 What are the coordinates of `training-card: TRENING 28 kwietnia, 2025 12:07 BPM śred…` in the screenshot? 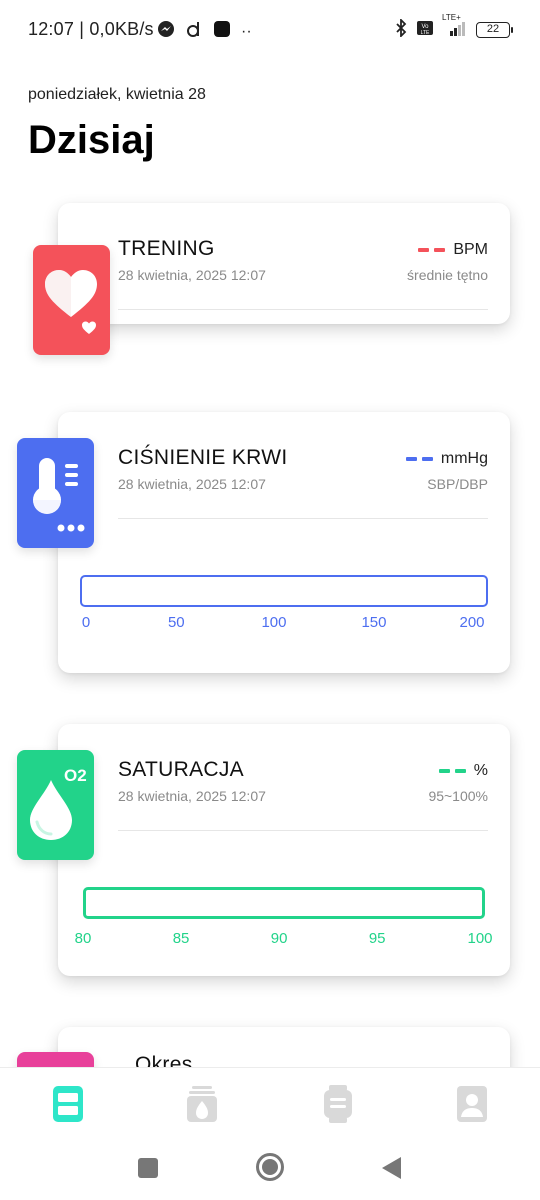 It's located at (284, 263).